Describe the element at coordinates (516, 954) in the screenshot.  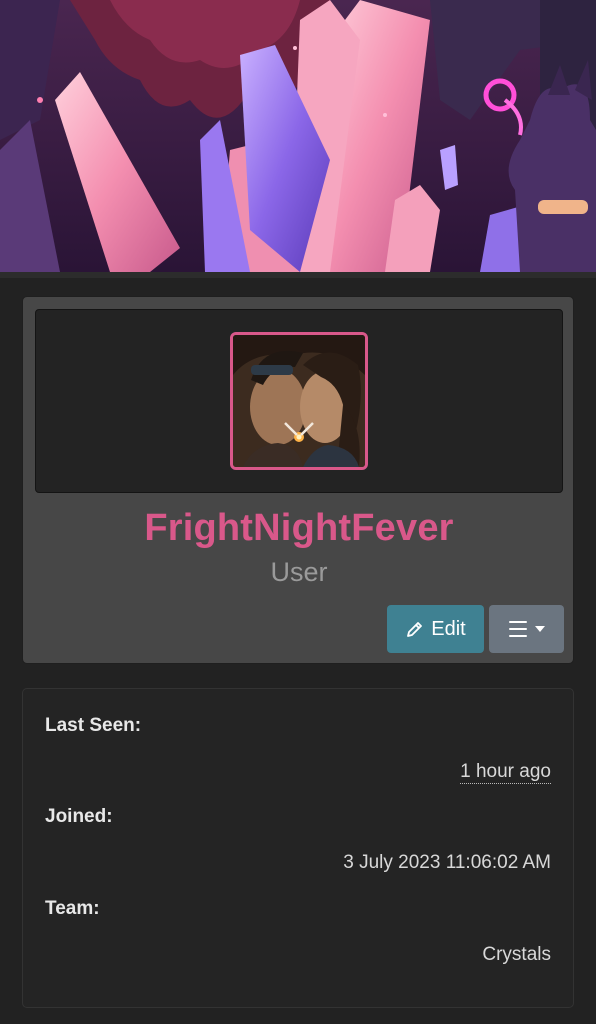
I see `team-value: Crystals` at that location.